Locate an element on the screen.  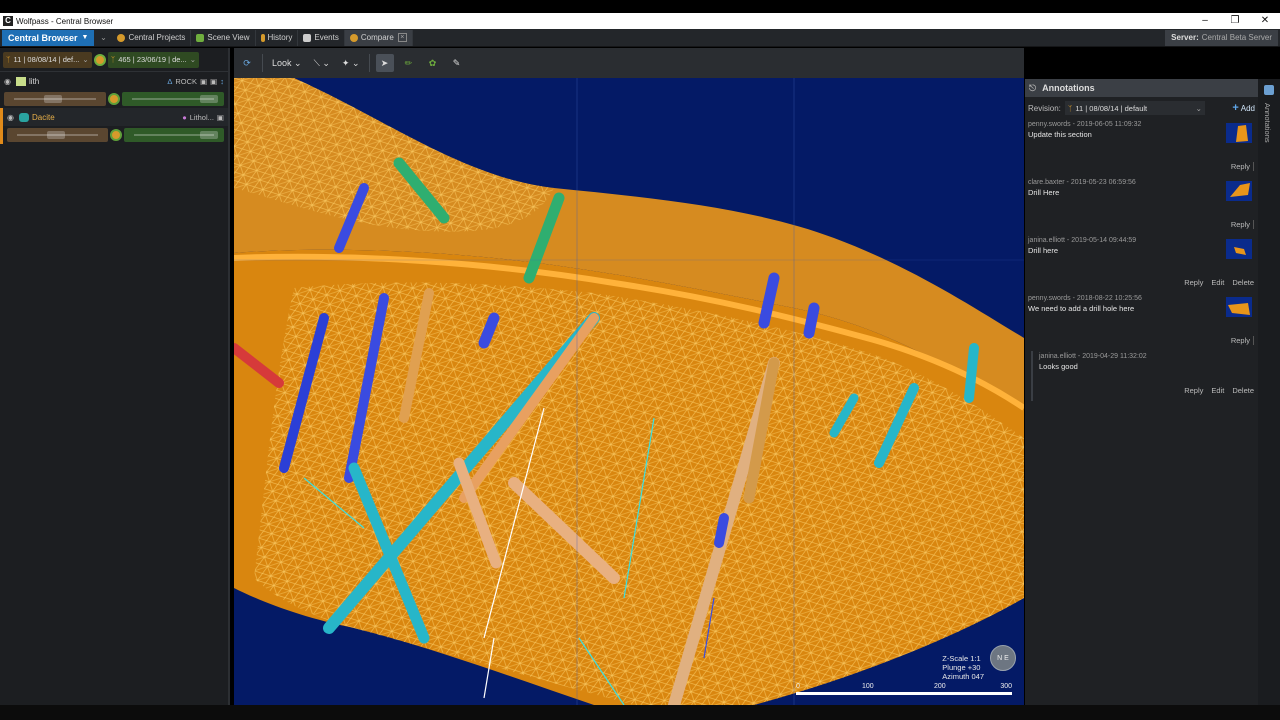
viewport-toolbar: ⟳ Look ⌄ ⟍ ⌄ ✦ ⌄ ➤ ✏ ✿ ✎ is located at coordinates (629, 63).